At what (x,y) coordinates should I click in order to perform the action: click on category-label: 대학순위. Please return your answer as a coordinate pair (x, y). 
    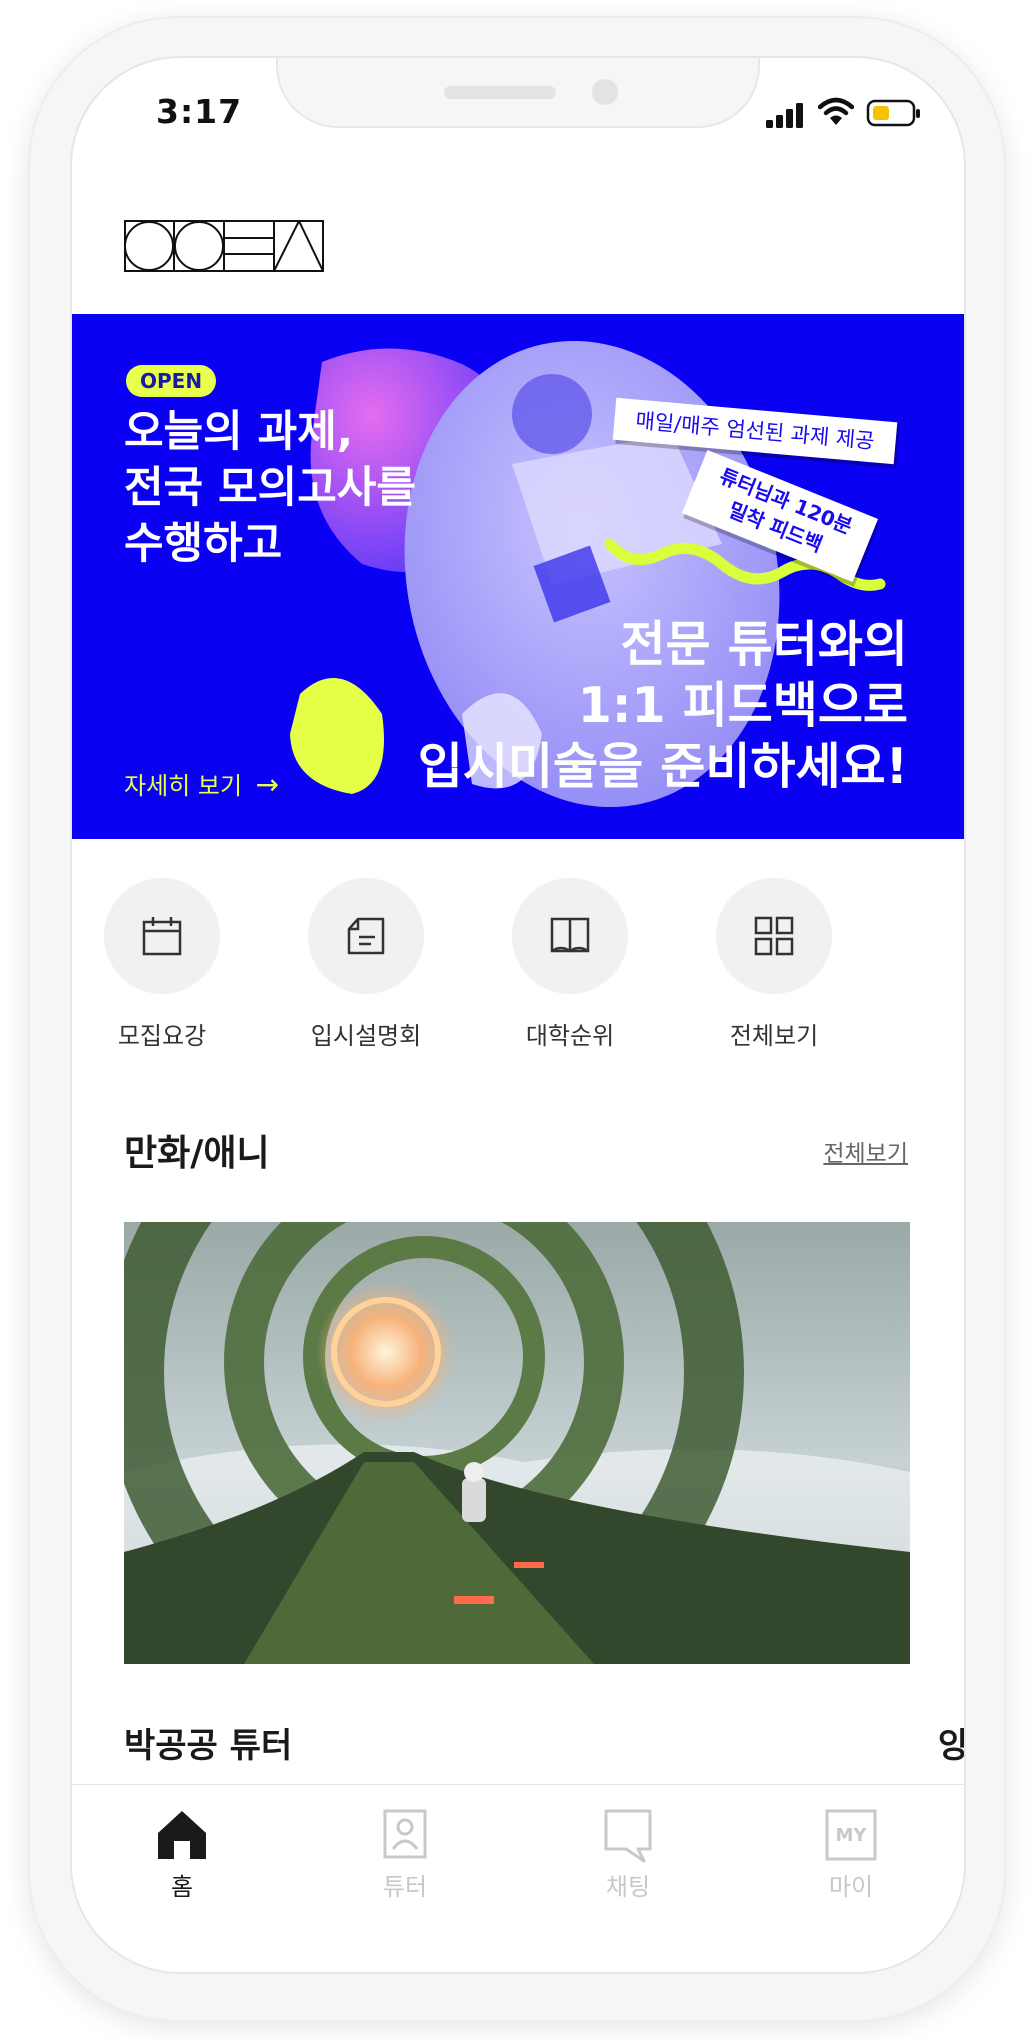
    Looking at the image, I should click on (570, 1036).